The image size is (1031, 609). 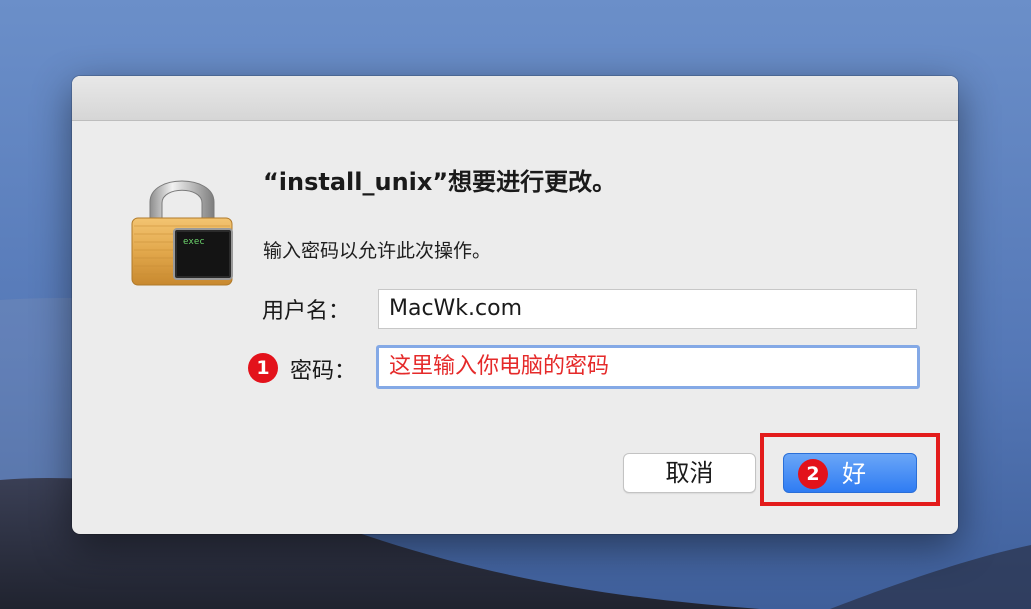 What do you see at coordinates (323, 371) in the screenshot?
I see `password-label: 密码：` at bounding box center [323, 371].